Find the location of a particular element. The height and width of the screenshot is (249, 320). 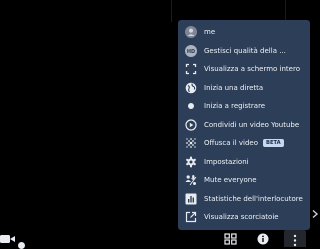

menu-item-blur-video: Offusca il video BETA is located at coordinates (244, 143).